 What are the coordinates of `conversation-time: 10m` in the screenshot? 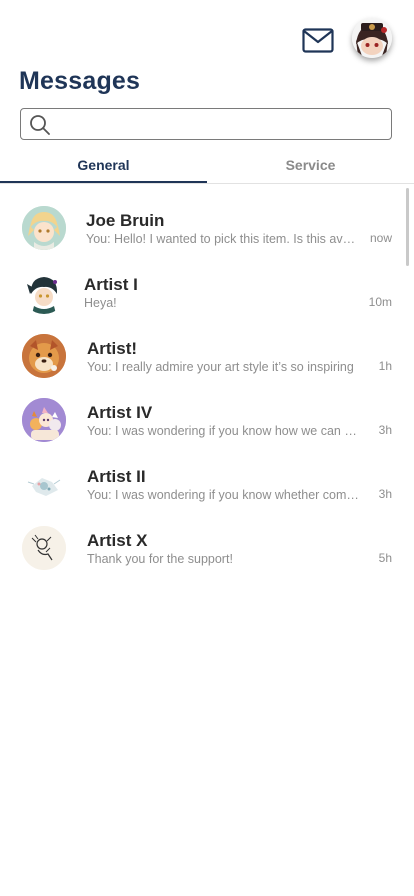 It's located at (380, 302).